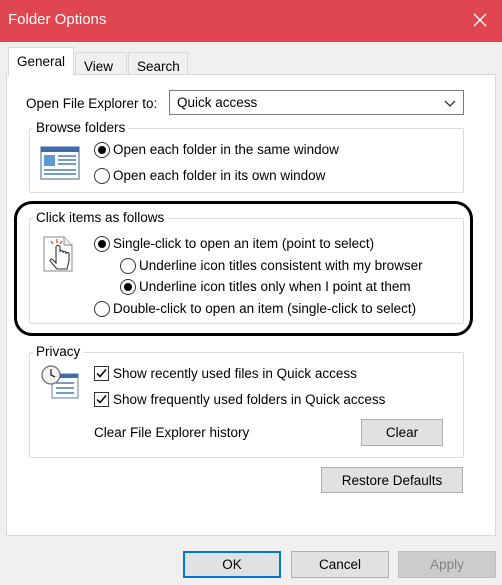 The width and height of the screenshot is (502, 585). I want to click on recent-files-label: Show recently used files in Quick access, so click(235, 373).